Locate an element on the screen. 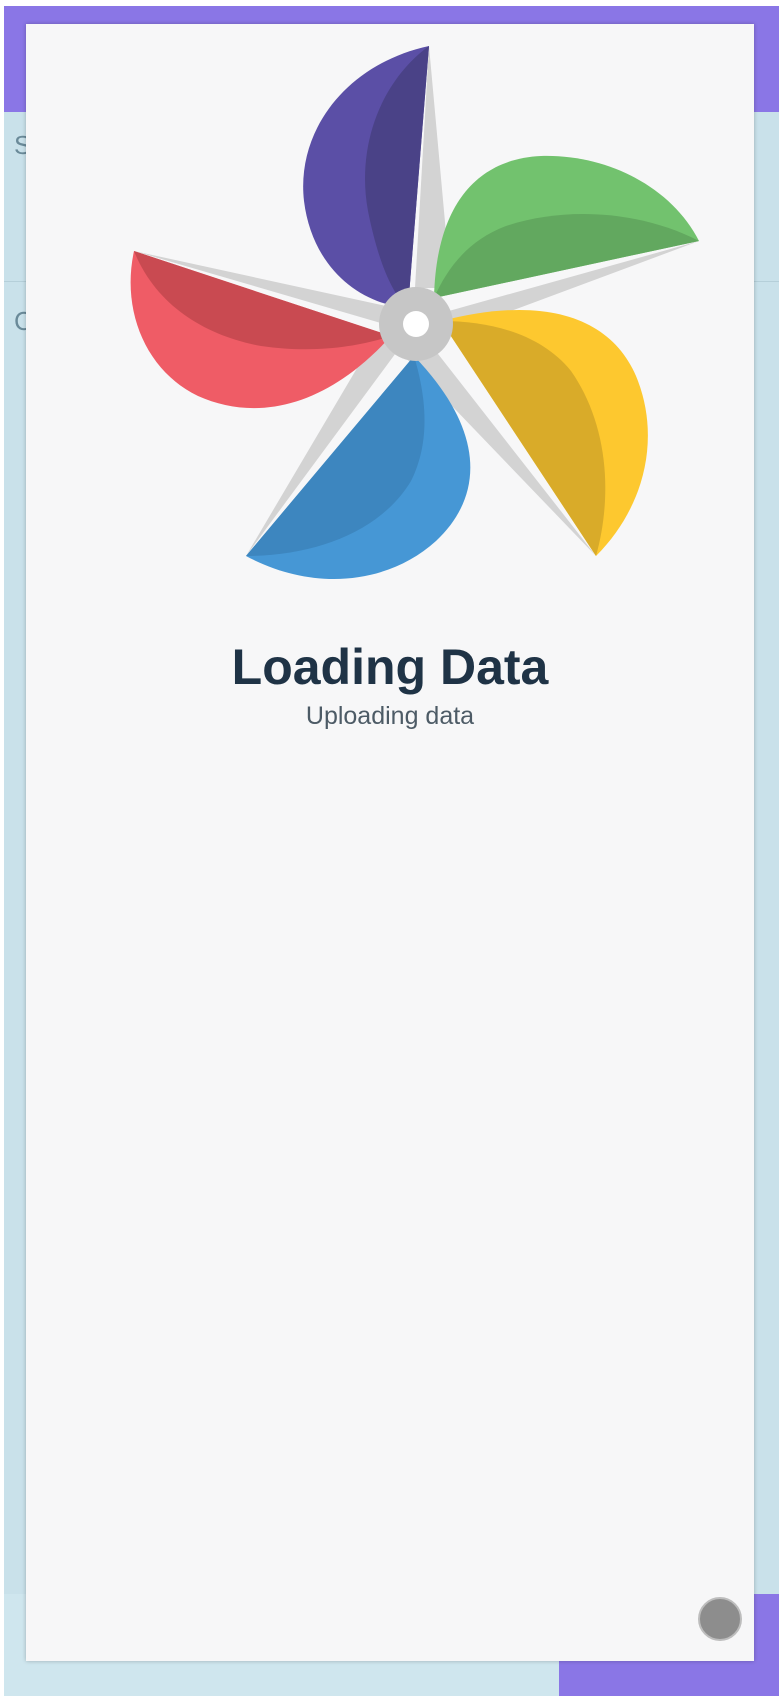 This screenshot has width=783, height=1700. loading-spinner-icon is located at coordinates (720, 1619).